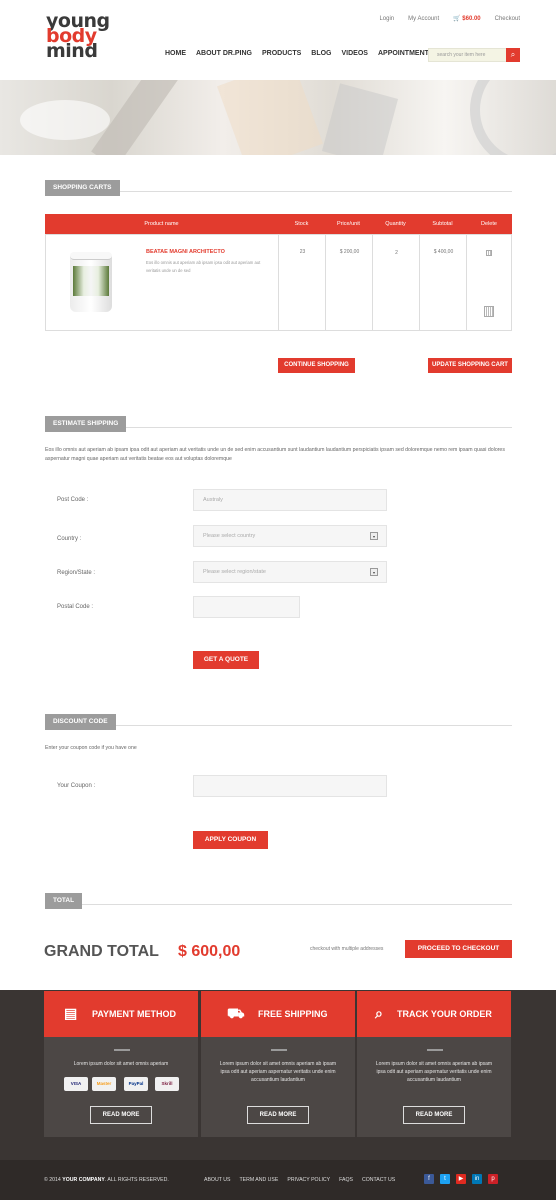 The image size is (556, 1200). Describe the element at coordinates (82, 188) in the screenshot. I see `section-title: SHOPPING CARTS` at that location.